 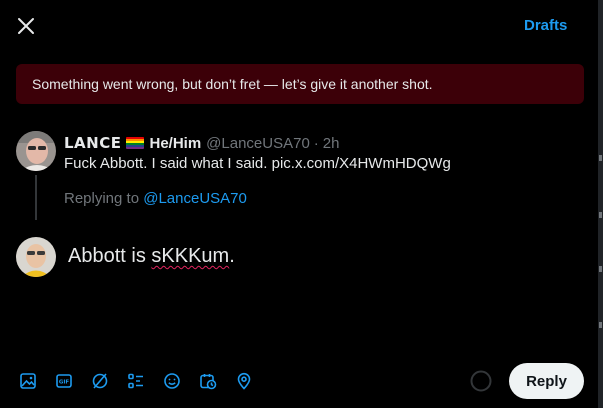 I want to click on emoji-icon, so click(x=172, y=381).